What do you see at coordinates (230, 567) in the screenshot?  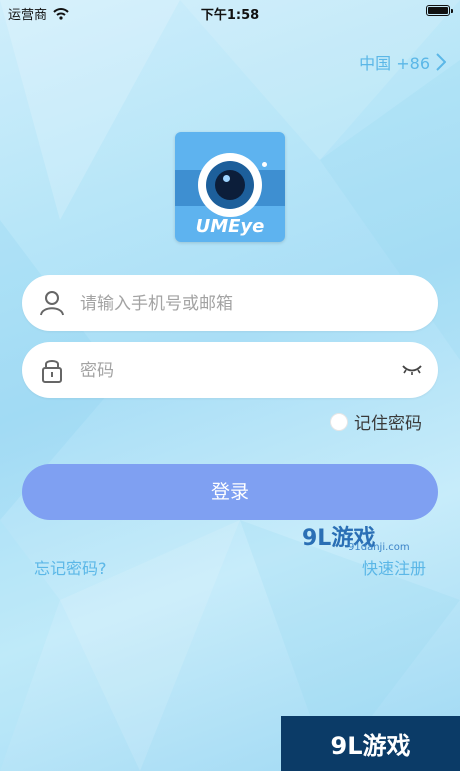 I see `bottom-links: 忘记密码? 快速注册` at bounding box center [230, 567].